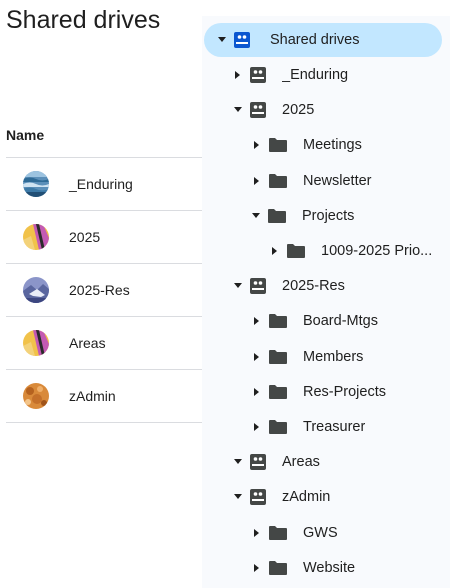 The height and width of the screenshot is (588, 450). I want to click on list-item-label: Areas, so click(87, 343).